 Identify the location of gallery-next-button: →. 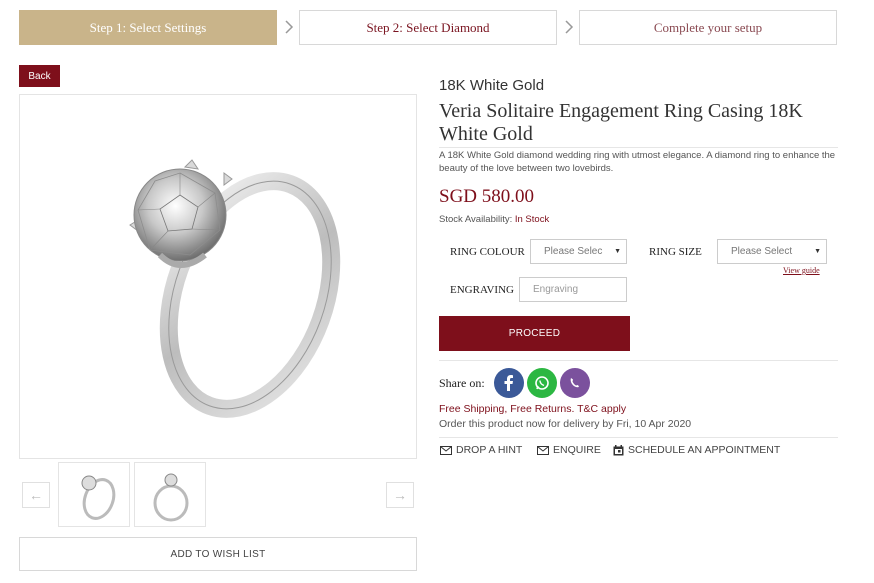
(400, 495).